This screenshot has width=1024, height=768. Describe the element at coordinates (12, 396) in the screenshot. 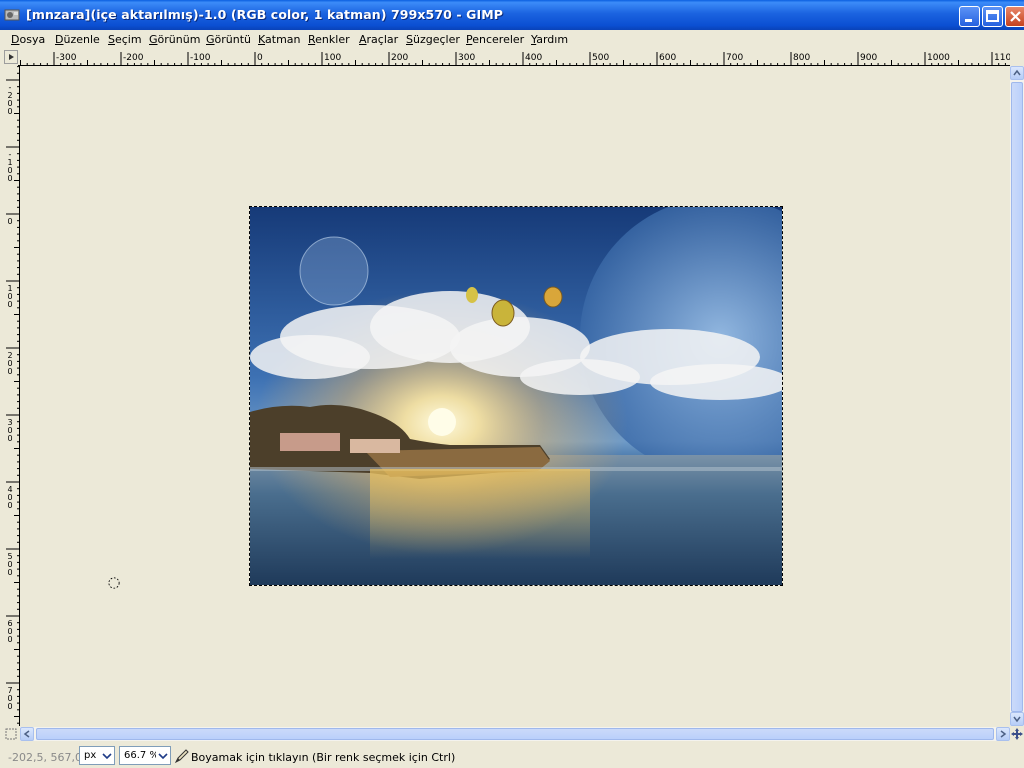

I see `vertical-ruler: -200 -100 0 100 200 300 400 500 600 700` at that location.